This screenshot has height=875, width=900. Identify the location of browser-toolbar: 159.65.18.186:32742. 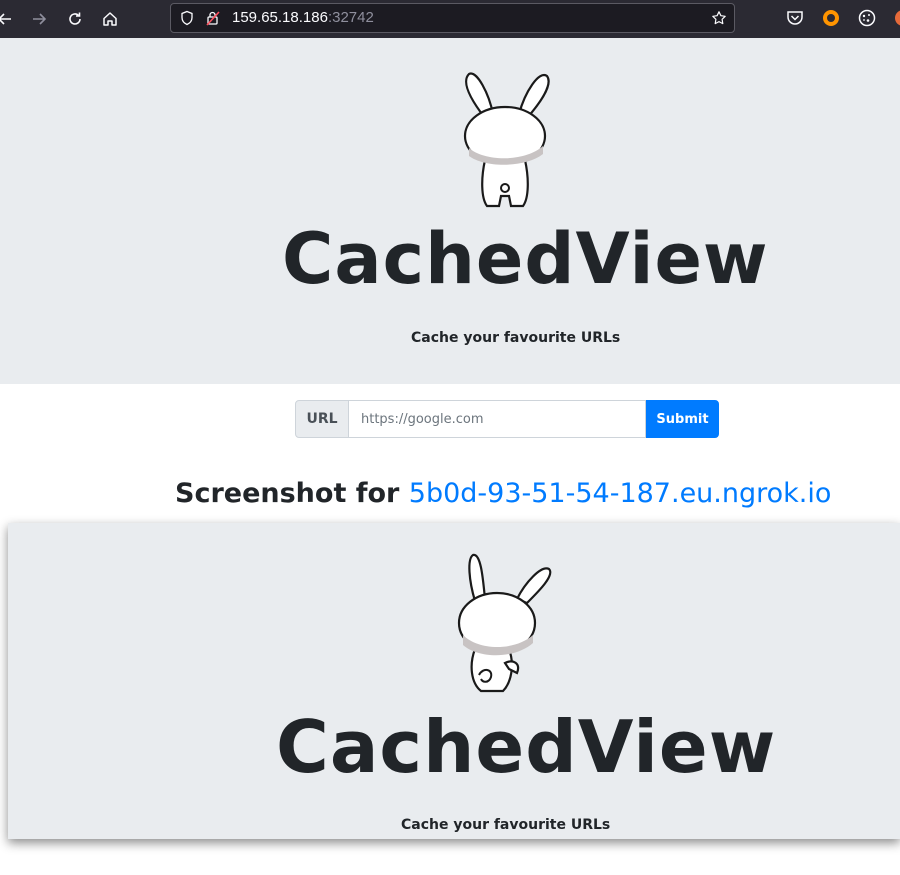
(450, 19).